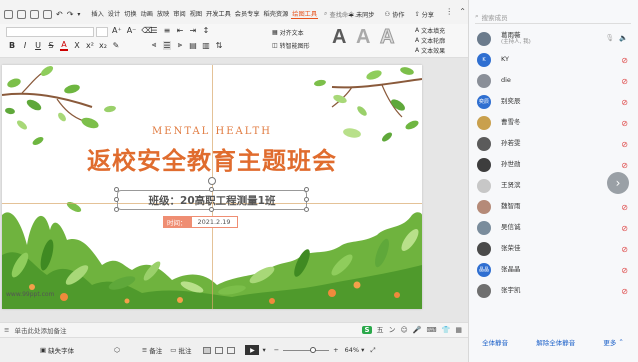 This screenshot has height=362, width=638. I want to click on member-search: ⌕ 搜索成员, so click(553, 17).